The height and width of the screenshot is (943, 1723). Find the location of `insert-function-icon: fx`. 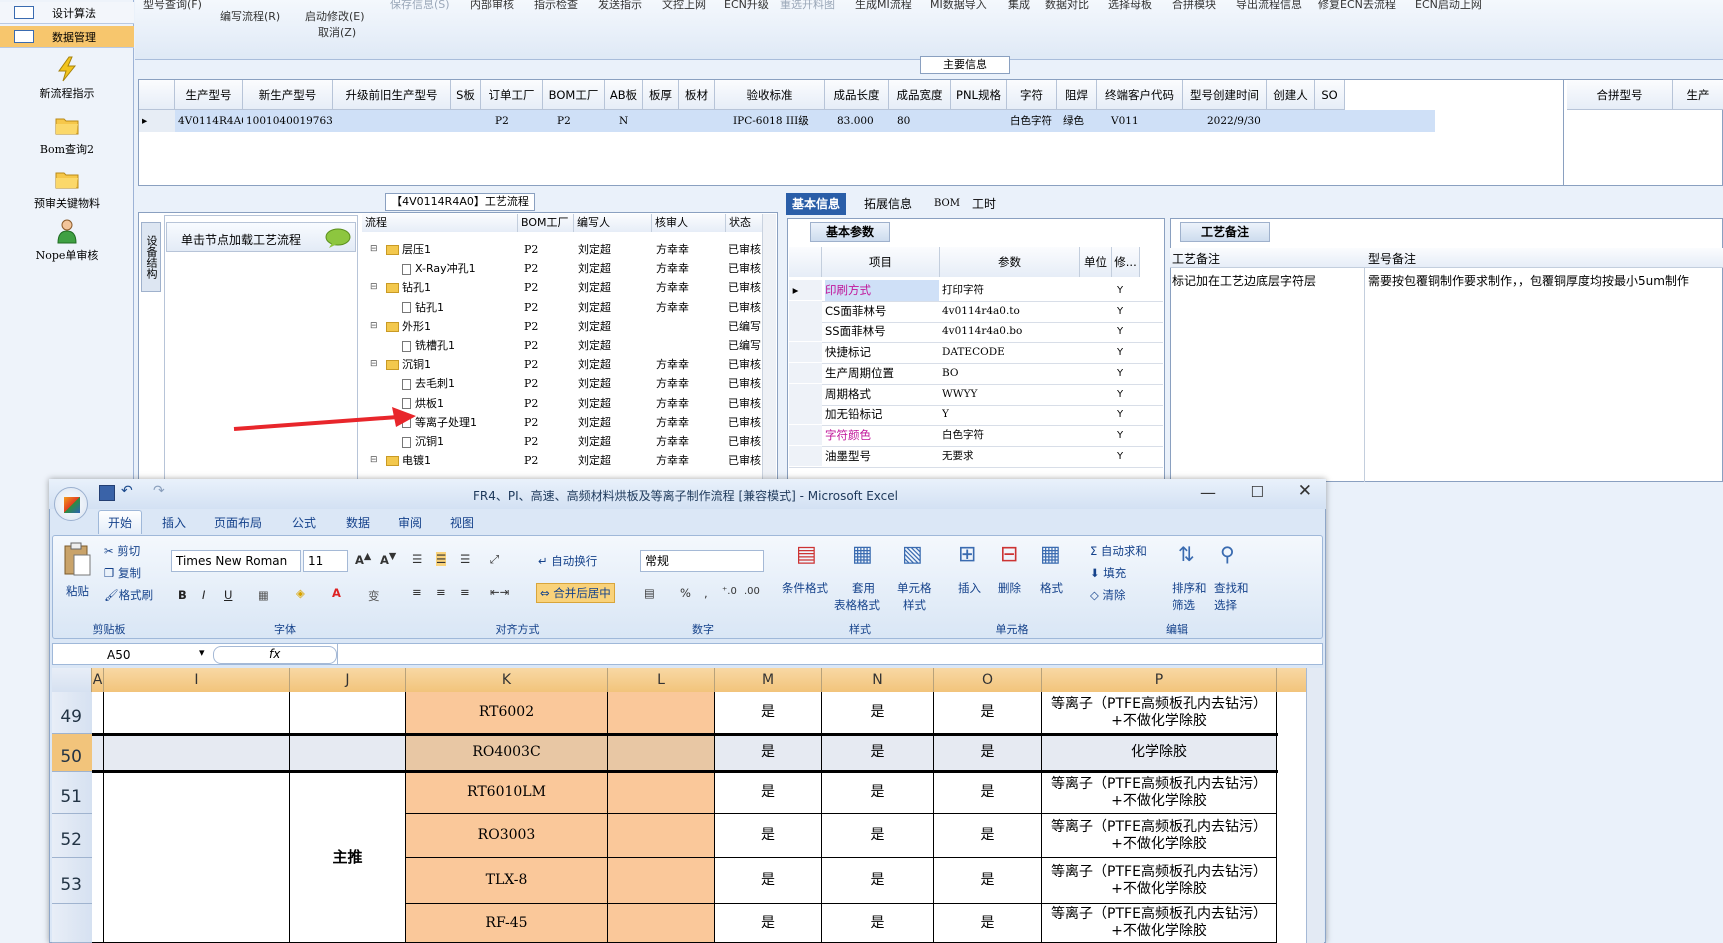

insert-function-icon: fx is located at coordinates (274, 654).